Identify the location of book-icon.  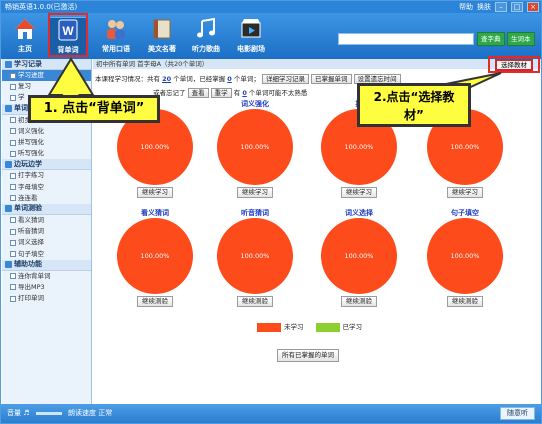
(162, 29).